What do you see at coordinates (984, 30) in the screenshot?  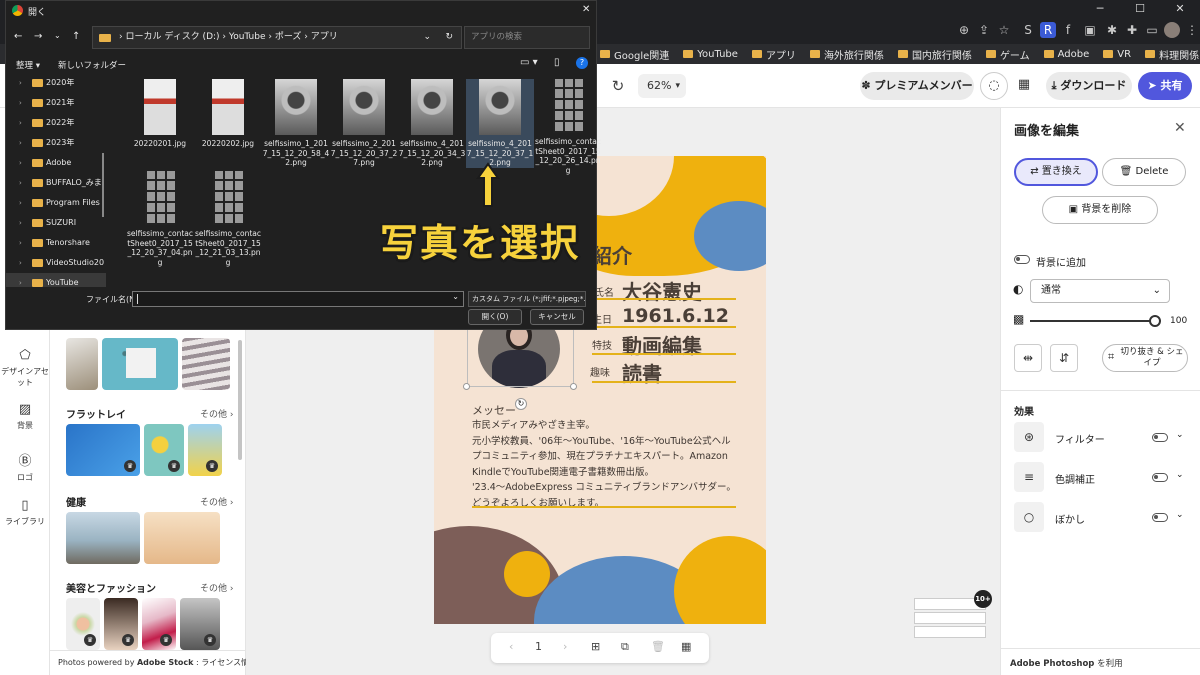 I see `share-page-icon: ⇪` at bounding box center [984, 30].